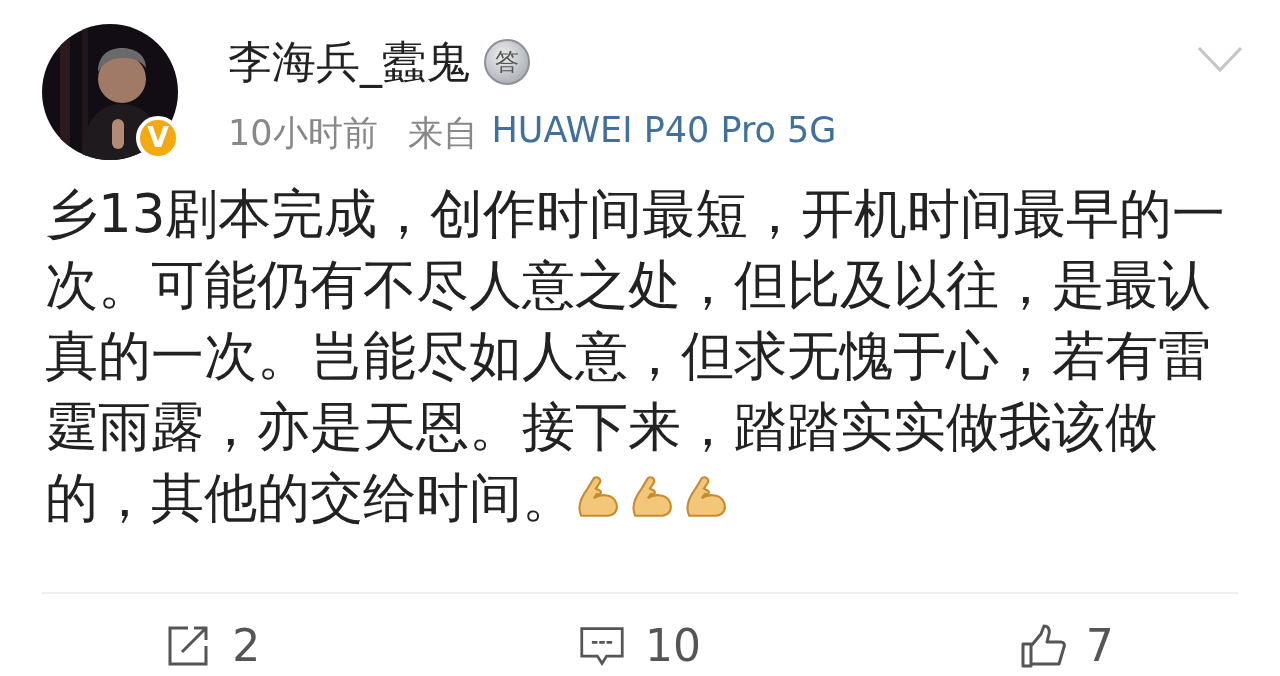 This screenshot has width=1280, height=676. What do you see at coordinates (507, 62) in the screenshot?
I see `medal-badge: 答` at bounding box center [507, 62].